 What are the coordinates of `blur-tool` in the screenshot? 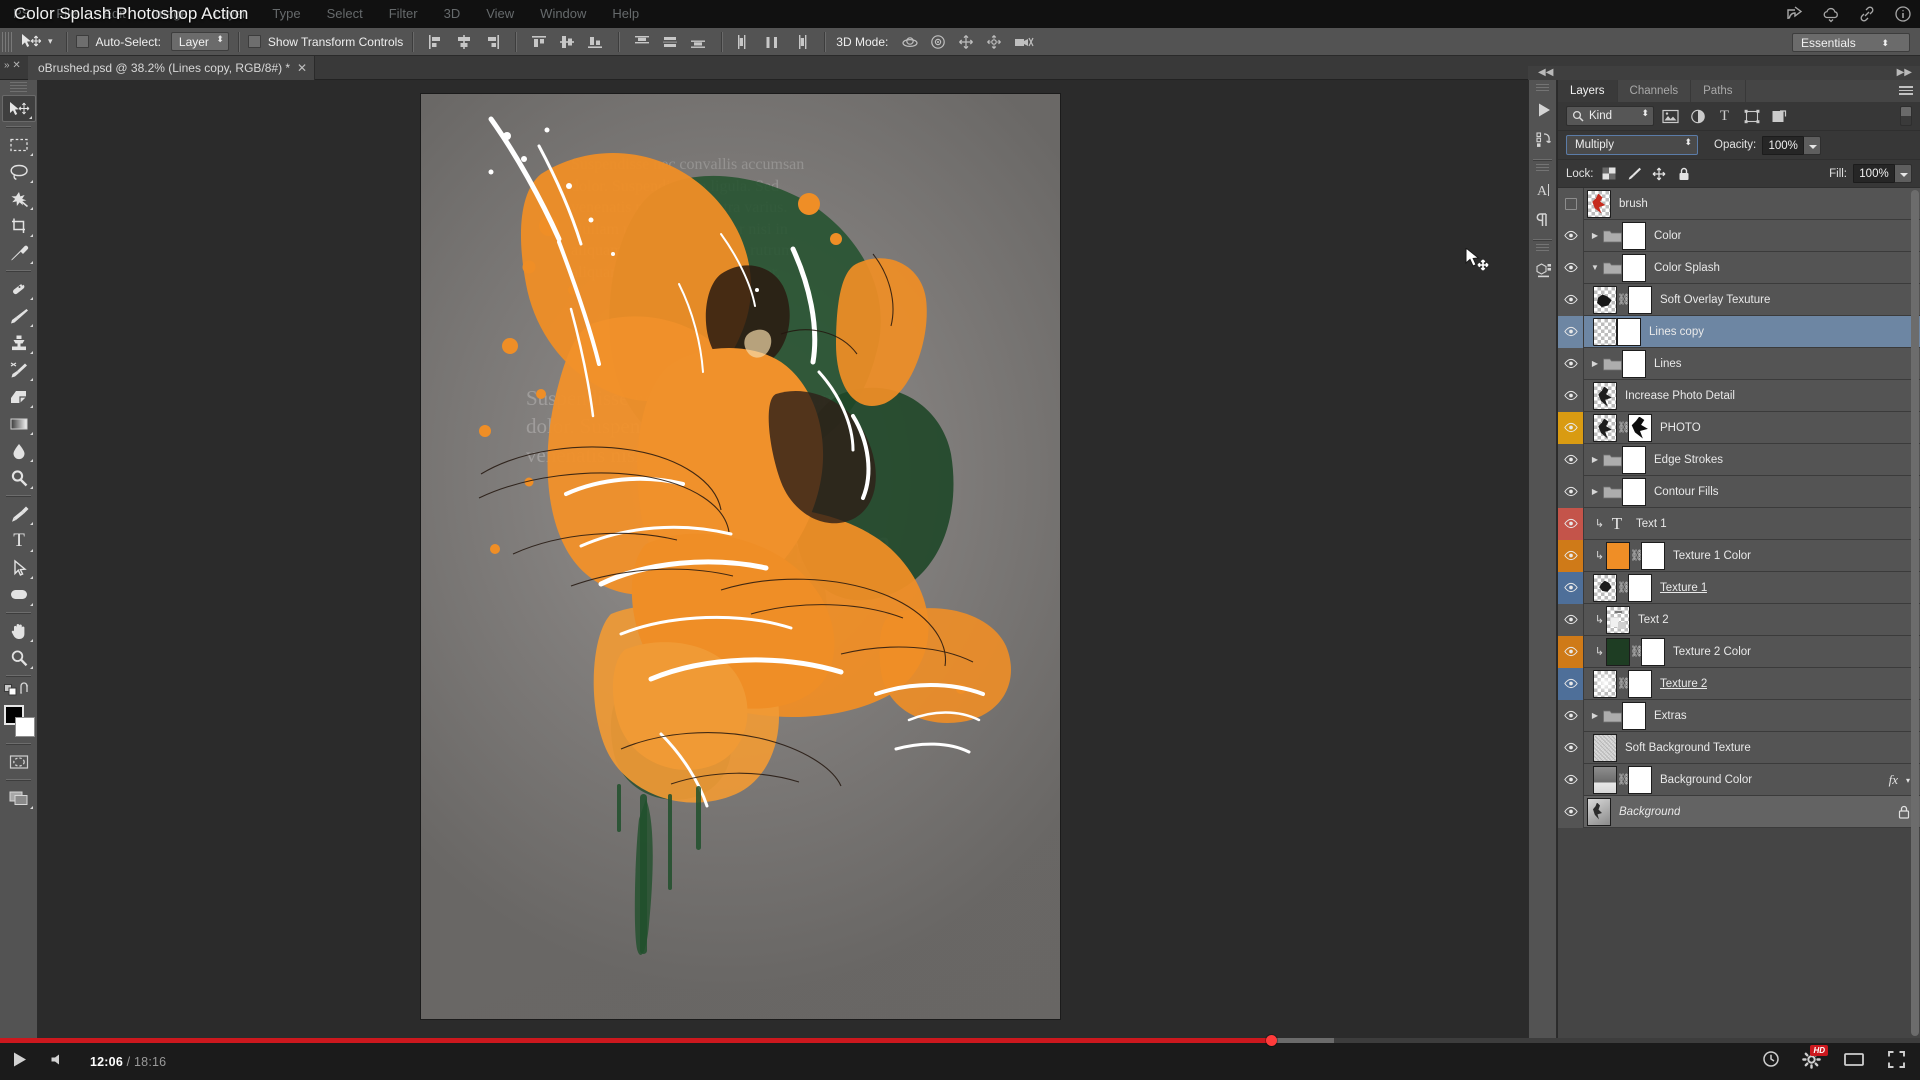 It's located at (19, 450).